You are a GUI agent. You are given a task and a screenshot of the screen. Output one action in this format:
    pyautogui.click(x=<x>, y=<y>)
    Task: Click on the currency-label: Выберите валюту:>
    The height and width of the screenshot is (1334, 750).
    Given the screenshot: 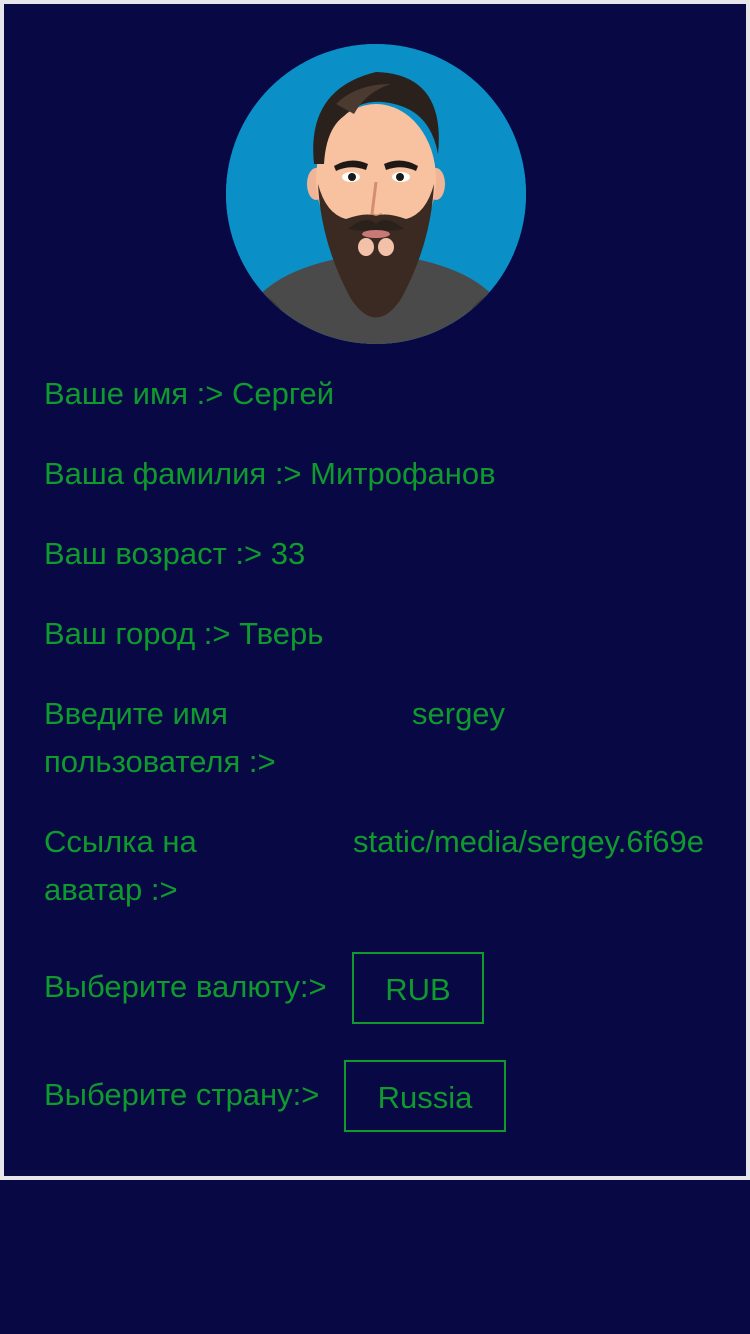 What is the action you would take?
    pyautogui.click(x=185, y=986)
    